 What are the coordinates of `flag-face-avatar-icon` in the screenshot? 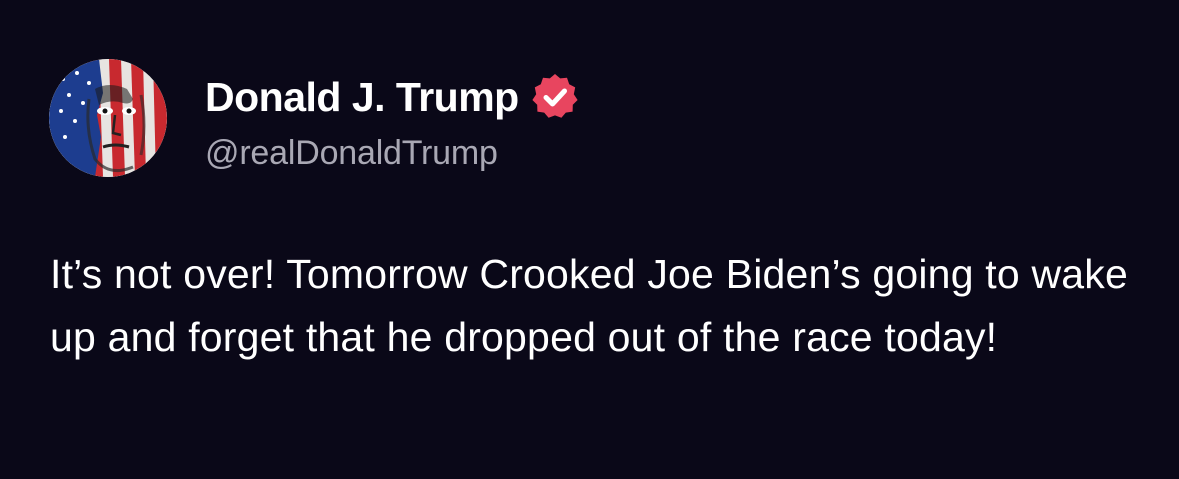 It's located at (108, 118).